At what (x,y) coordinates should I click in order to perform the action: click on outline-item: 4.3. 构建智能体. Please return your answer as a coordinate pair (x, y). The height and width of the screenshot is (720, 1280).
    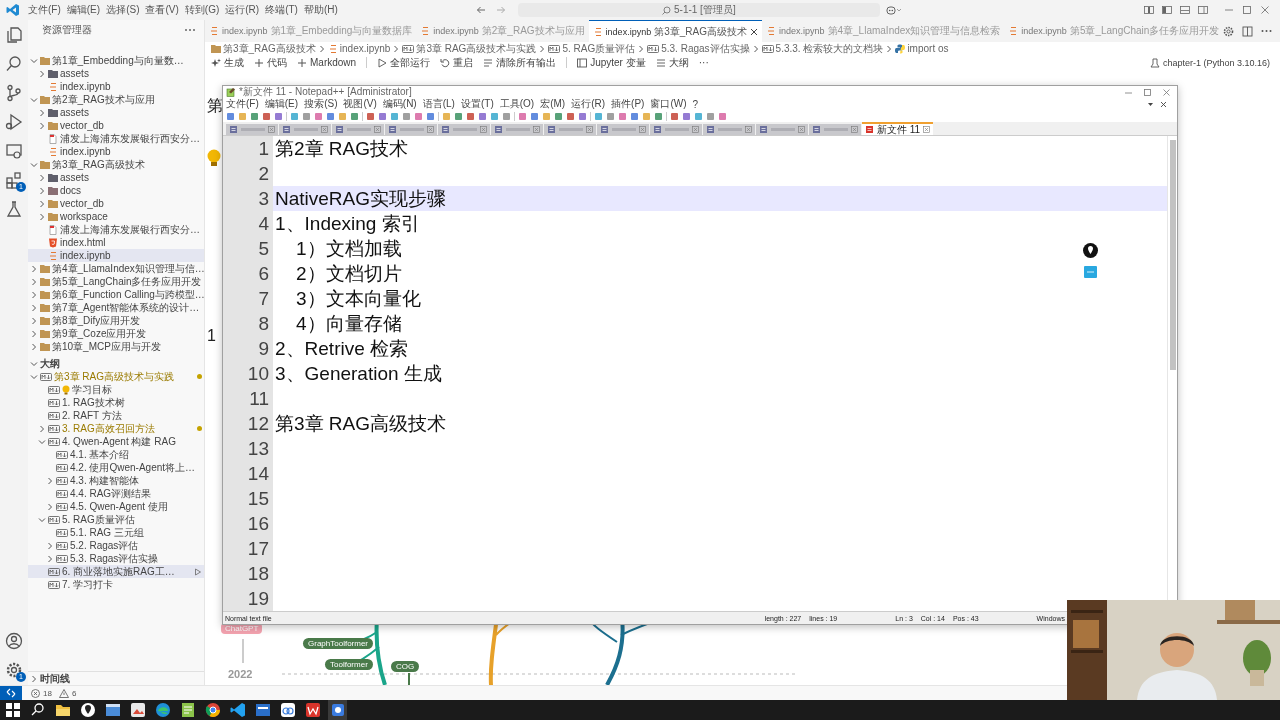
    Looking at the image, I should click on (116, 480).